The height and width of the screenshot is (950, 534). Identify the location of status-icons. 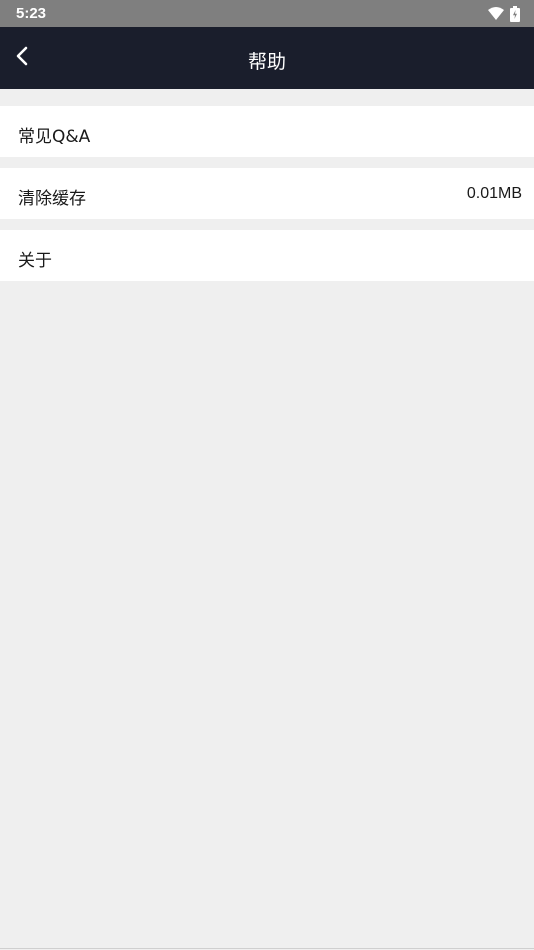
(504, 16).